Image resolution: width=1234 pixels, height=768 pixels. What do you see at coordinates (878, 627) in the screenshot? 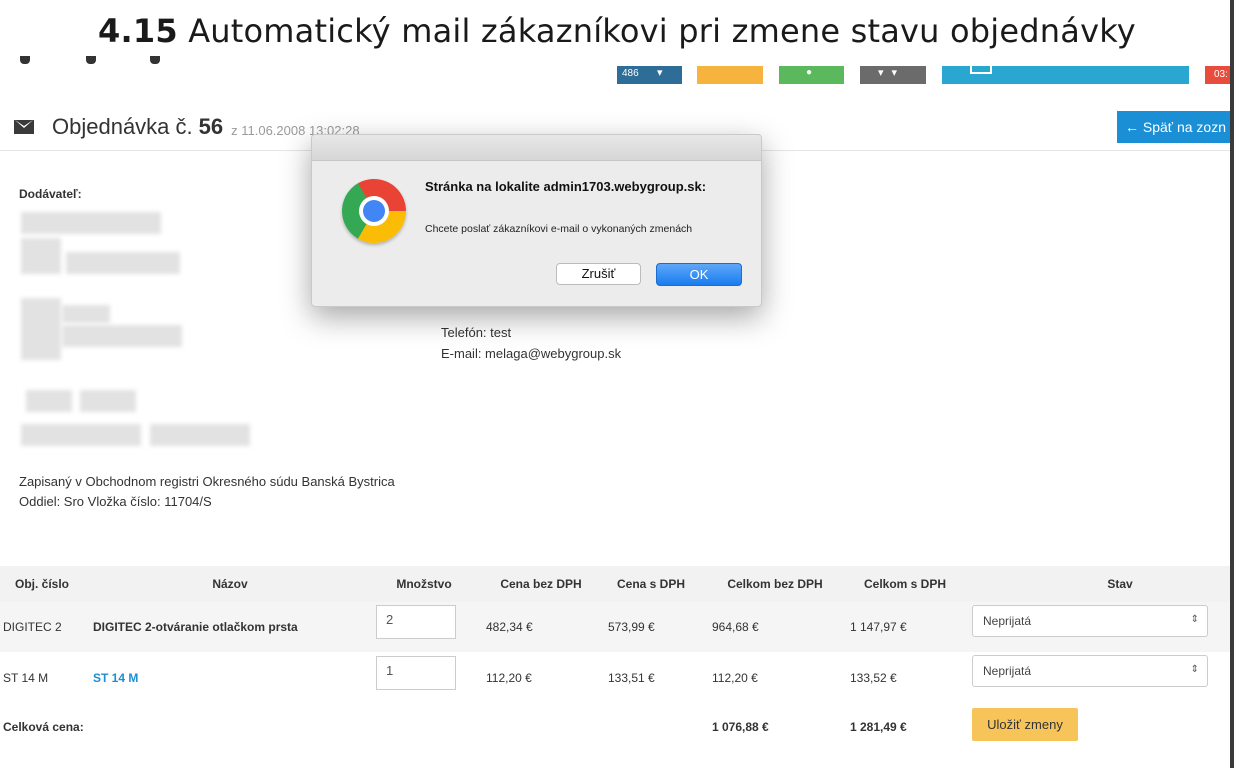
I see `item-total-vat: 1 147,97 €` at bounding box center [878, 627].